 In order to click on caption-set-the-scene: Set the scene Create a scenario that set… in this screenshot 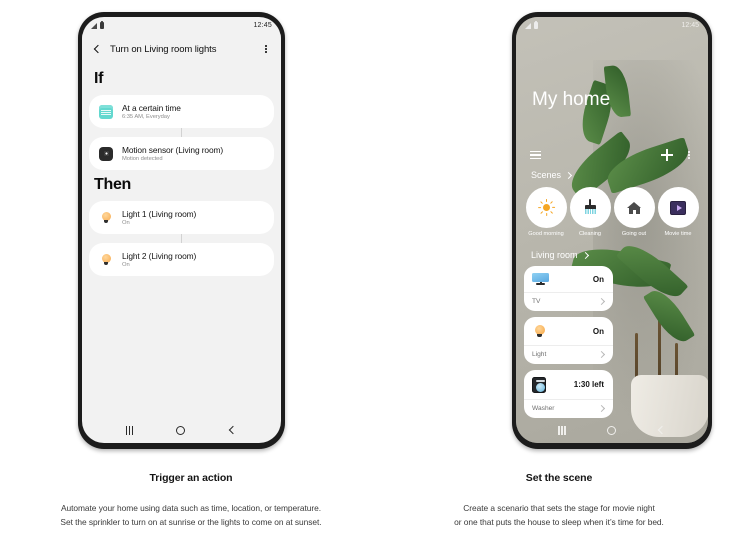, I will do `click(559, 500)`.